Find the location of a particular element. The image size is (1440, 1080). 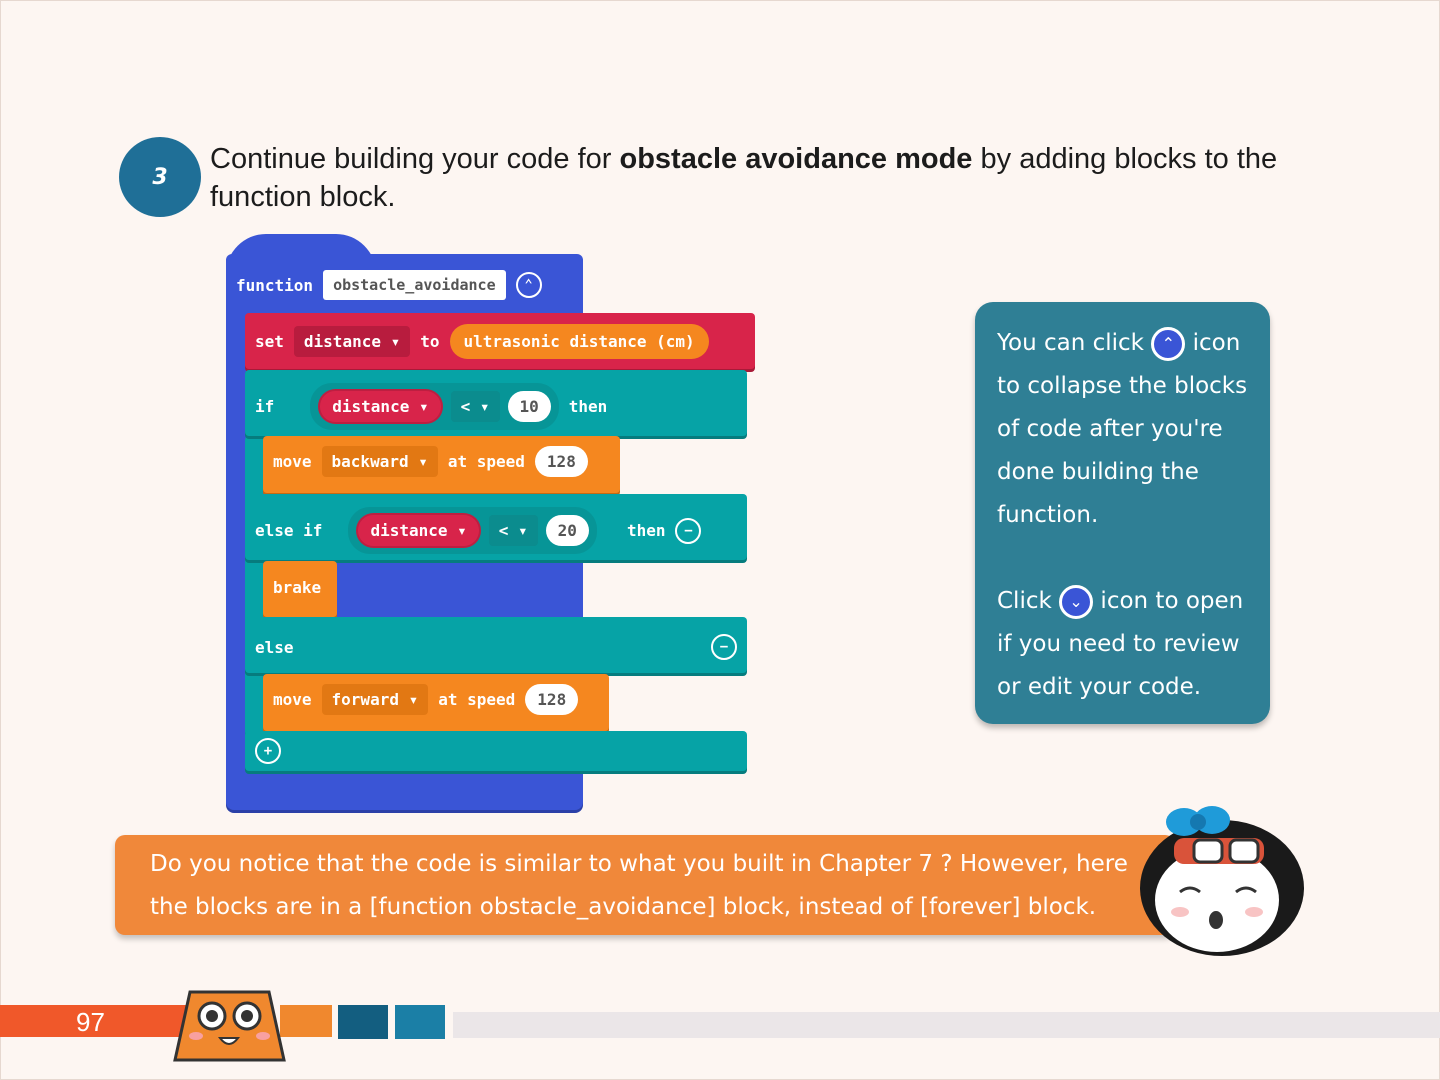

brake-block: brake is located at coordinates (300, 589).